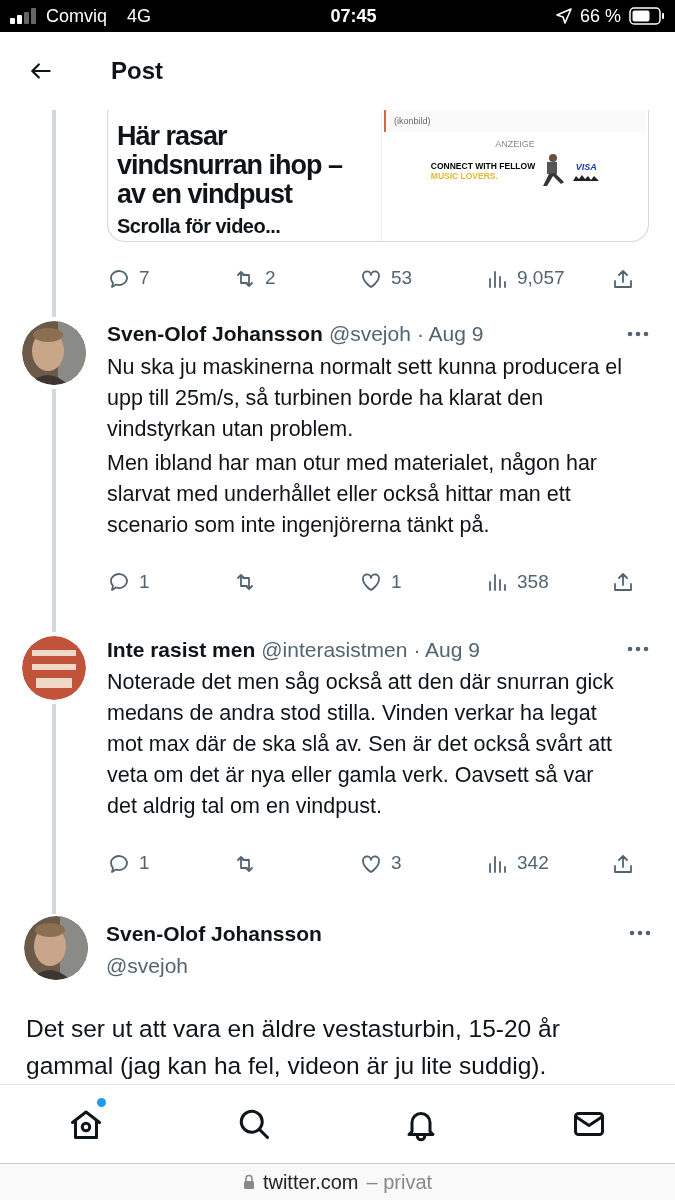 The image size is (675, 1200). What do you see at coordinates (353, 16) in the screenshot?
I see `clock: 07:45` at bounding box center [353, 16].